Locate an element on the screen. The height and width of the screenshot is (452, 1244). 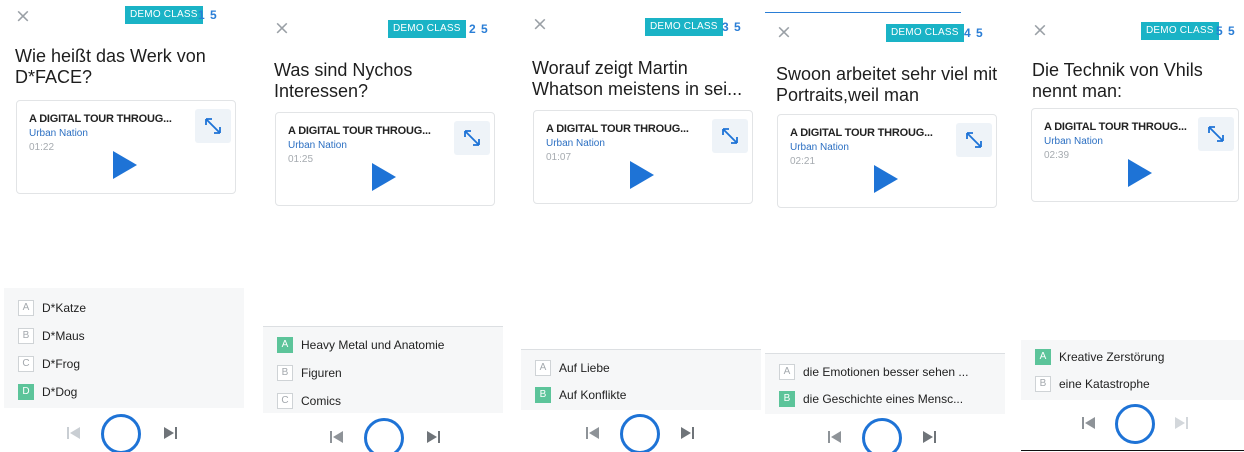
answer-option-b: B Auf Konflikte is located at coordinates (580, 395).